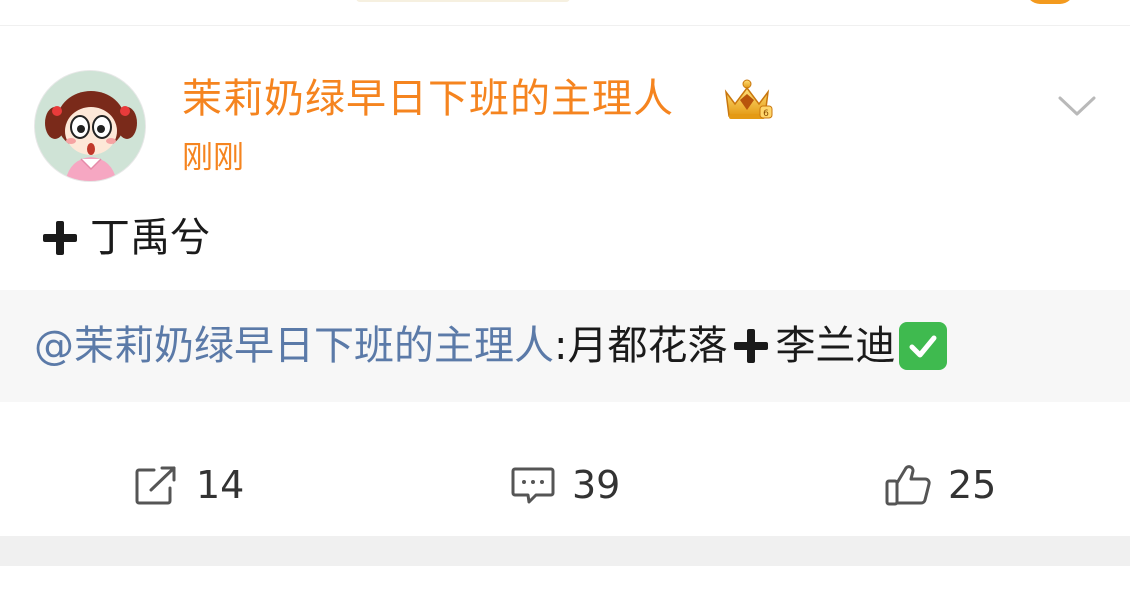 The image size is (1130, 604). I want to click on cartoon-girl-avatar-icon, so click(90, 126).